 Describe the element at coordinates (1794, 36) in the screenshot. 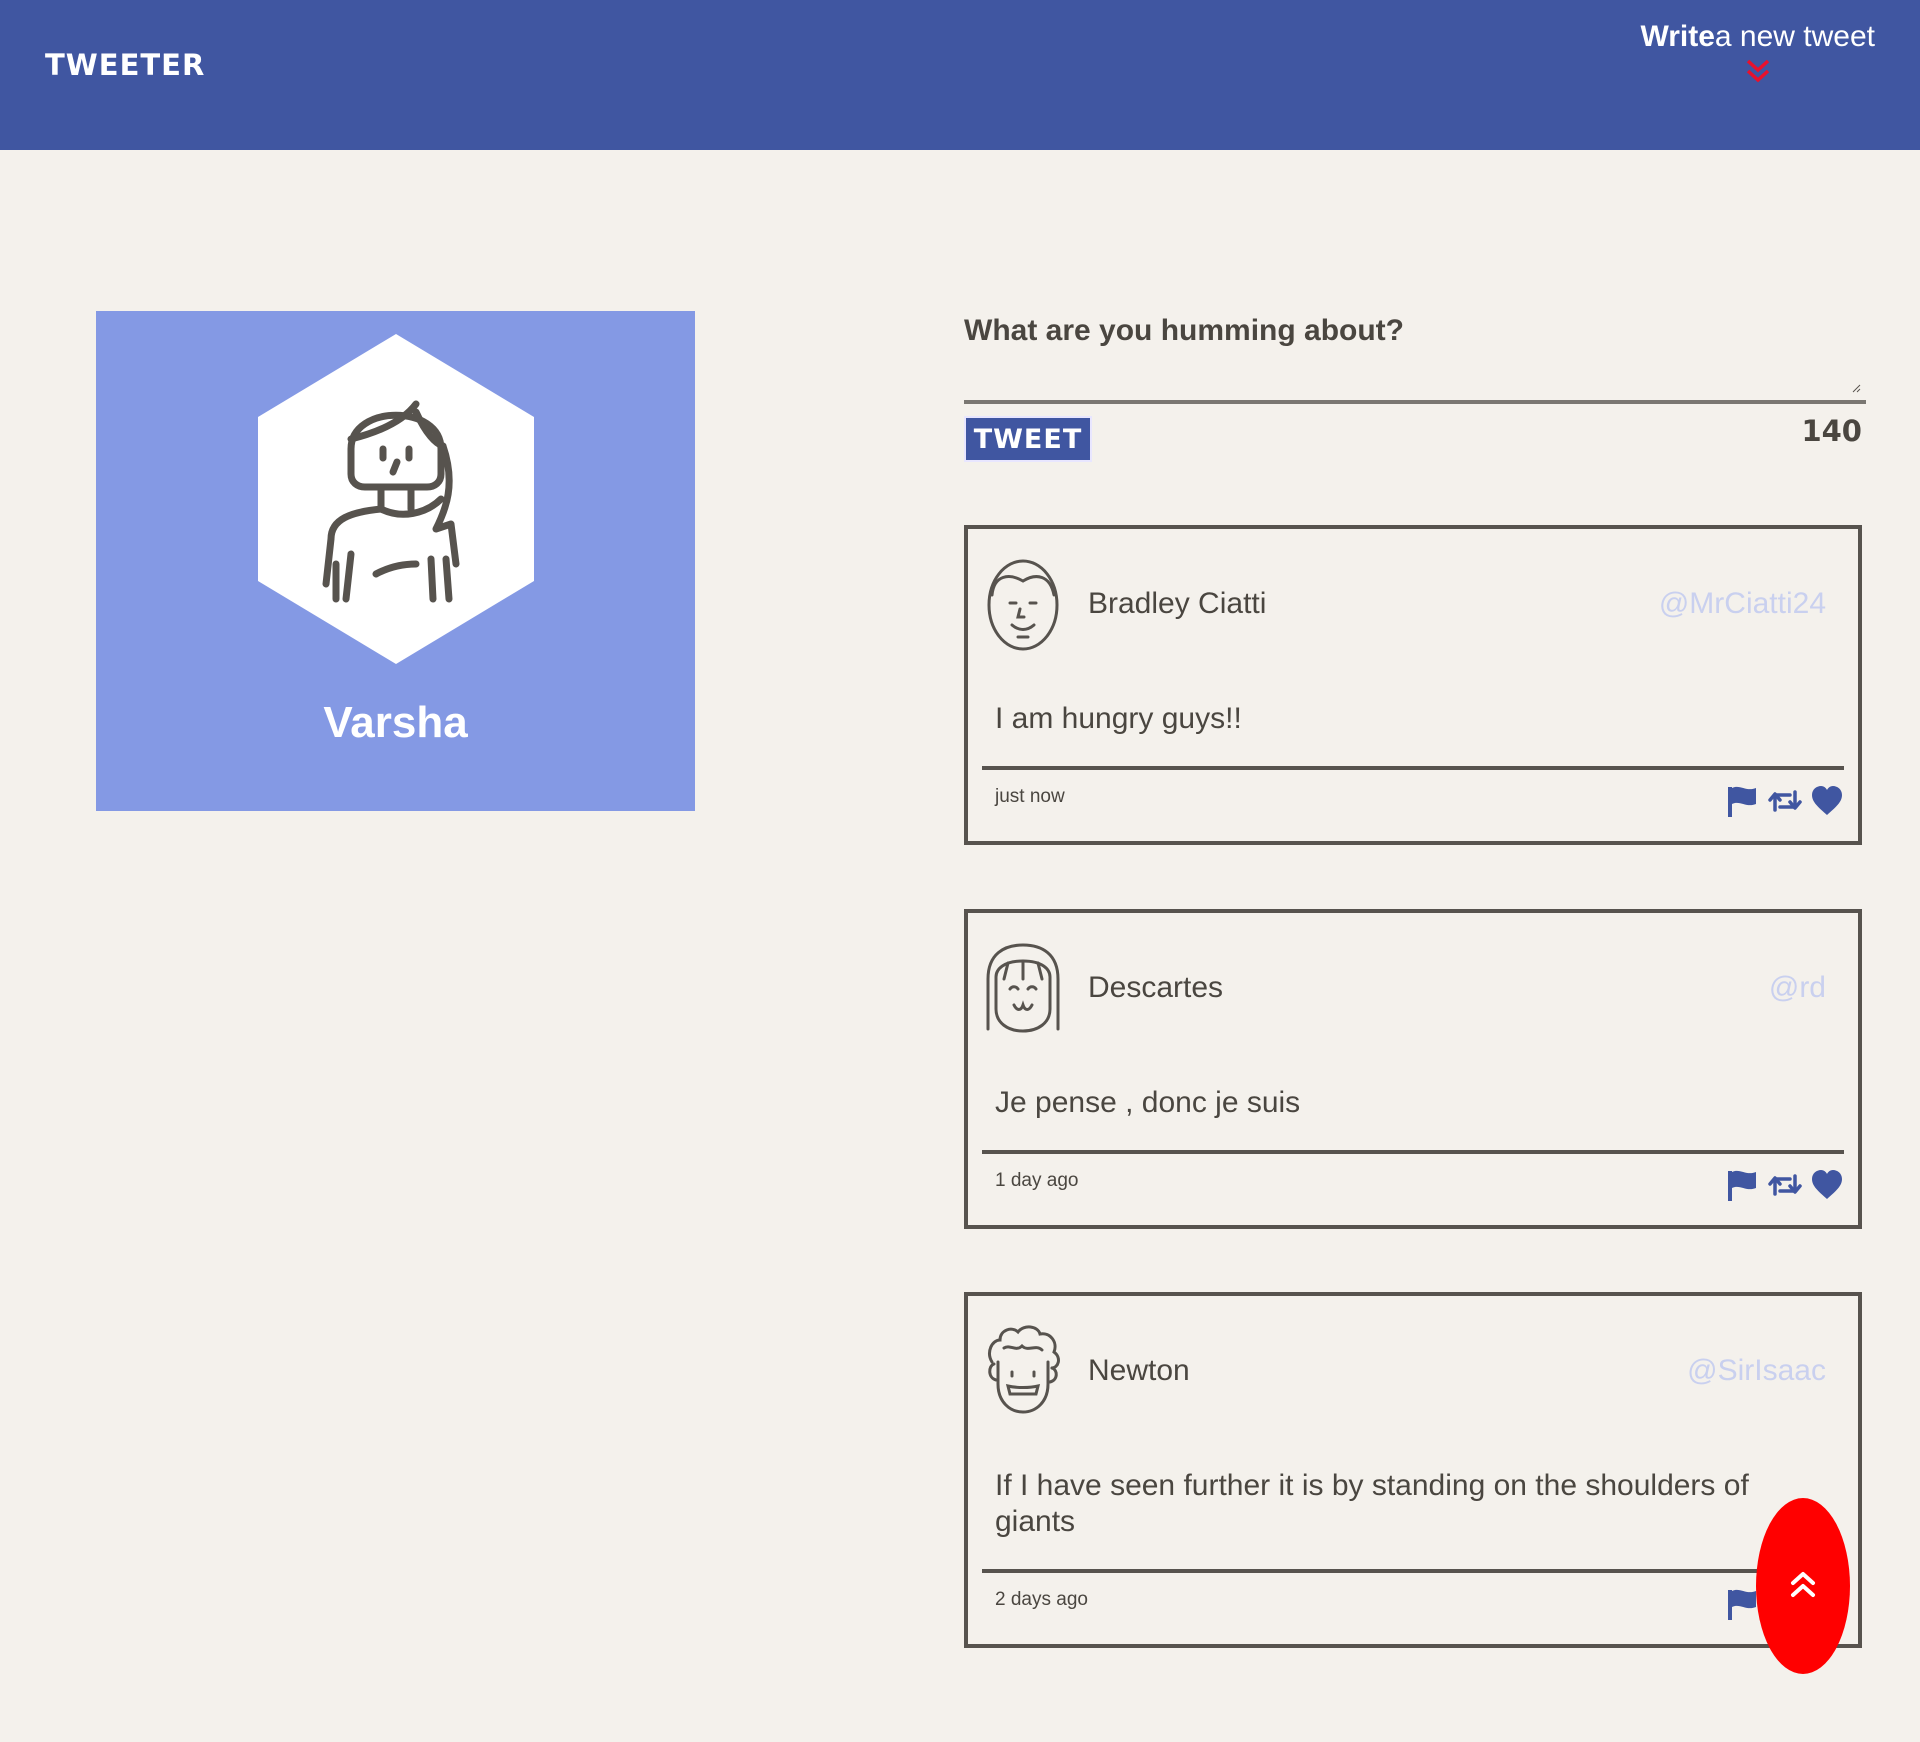

I see `new-tweet-label: a new tweet` at that location.